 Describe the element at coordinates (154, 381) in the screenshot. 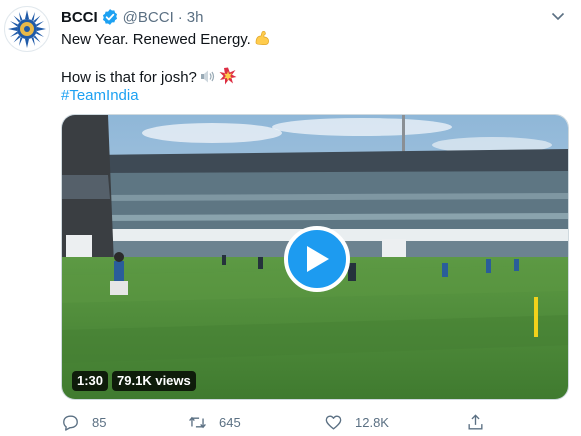

I see `video-views: 79.1K views` at that location.